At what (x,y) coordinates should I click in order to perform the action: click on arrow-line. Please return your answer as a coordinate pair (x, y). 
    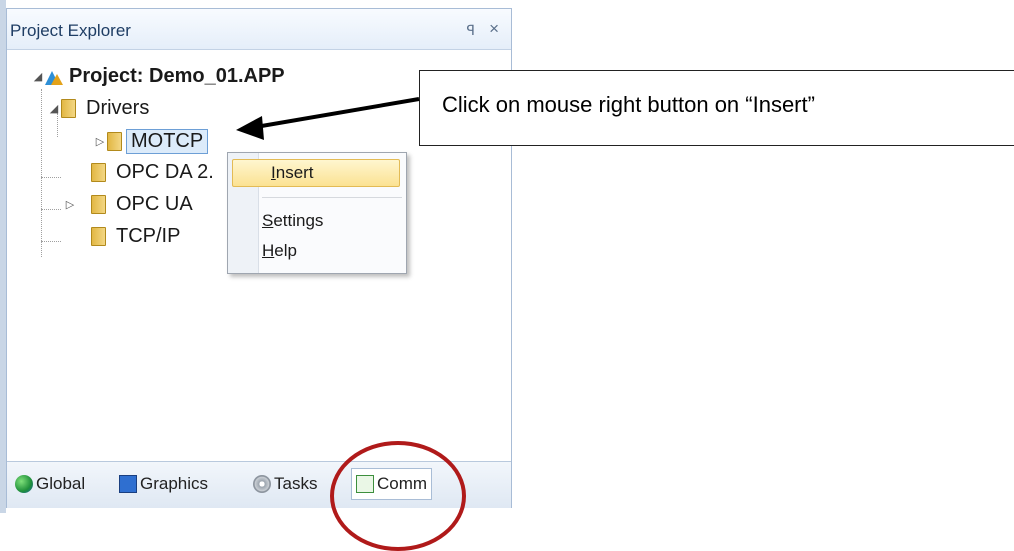
    Looking at the image, I should click on (334, 113).